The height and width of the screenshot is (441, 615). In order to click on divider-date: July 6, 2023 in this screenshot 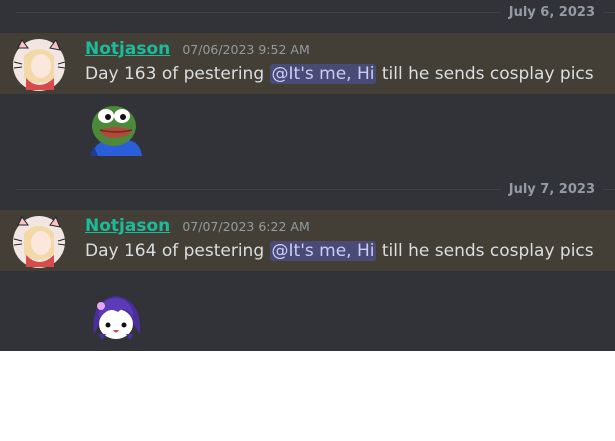, I will do `click(551, 12)`.